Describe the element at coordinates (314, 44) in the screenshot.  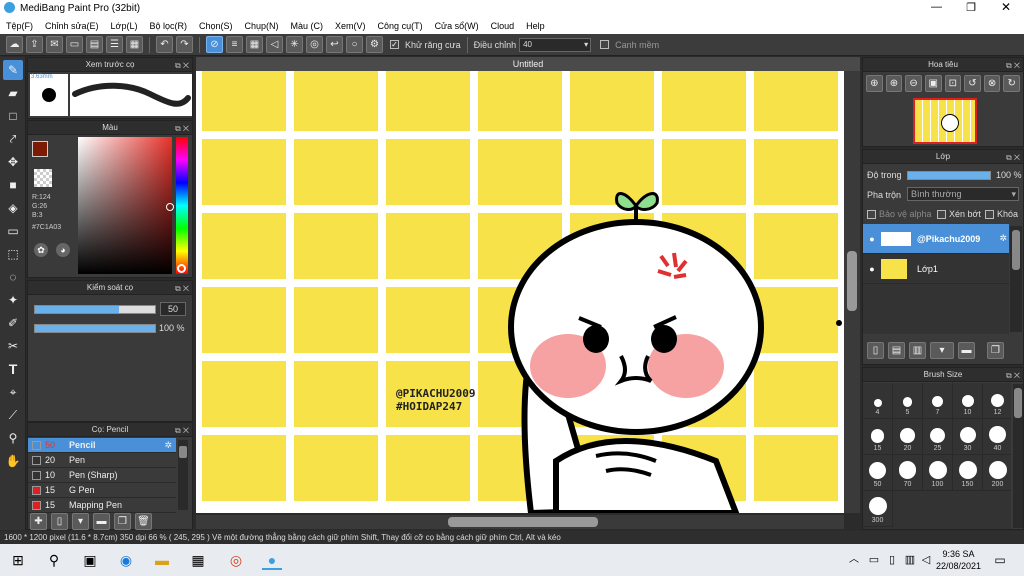
I see `circle-snap-icon: ◎` at that location.